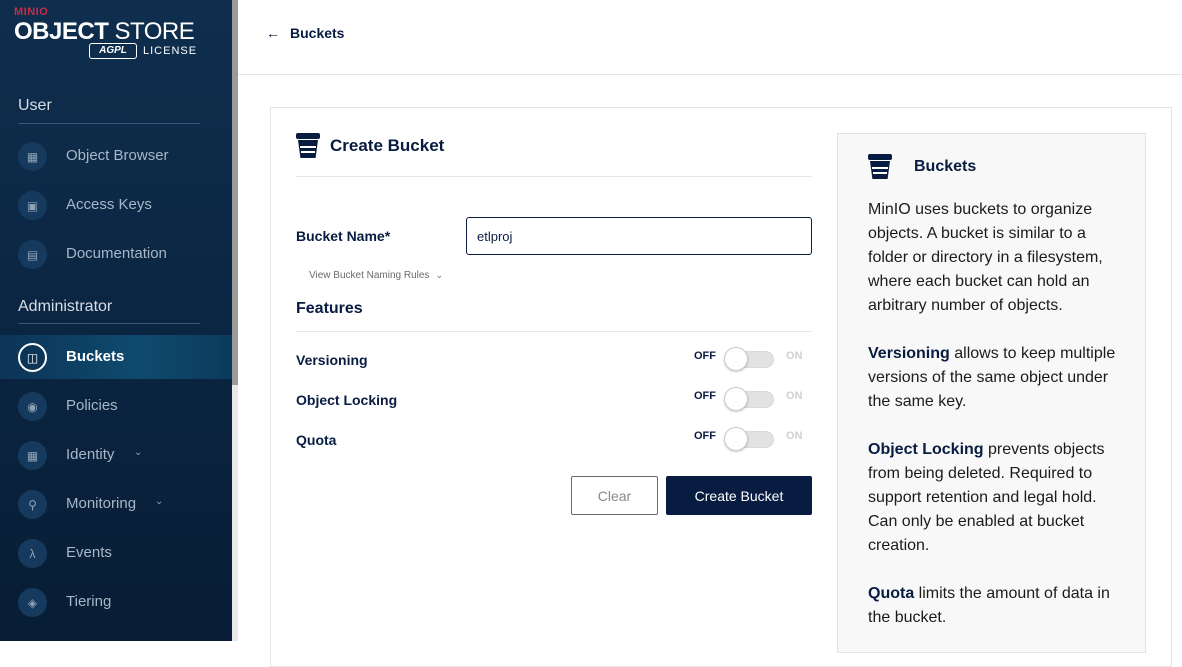 The height and width of the screenshot is (667, 1182). What do you see at coordinates (705, 356) in the screenshot?
I see `versioning-off-label: OFF` at bounding box center [705, 356].